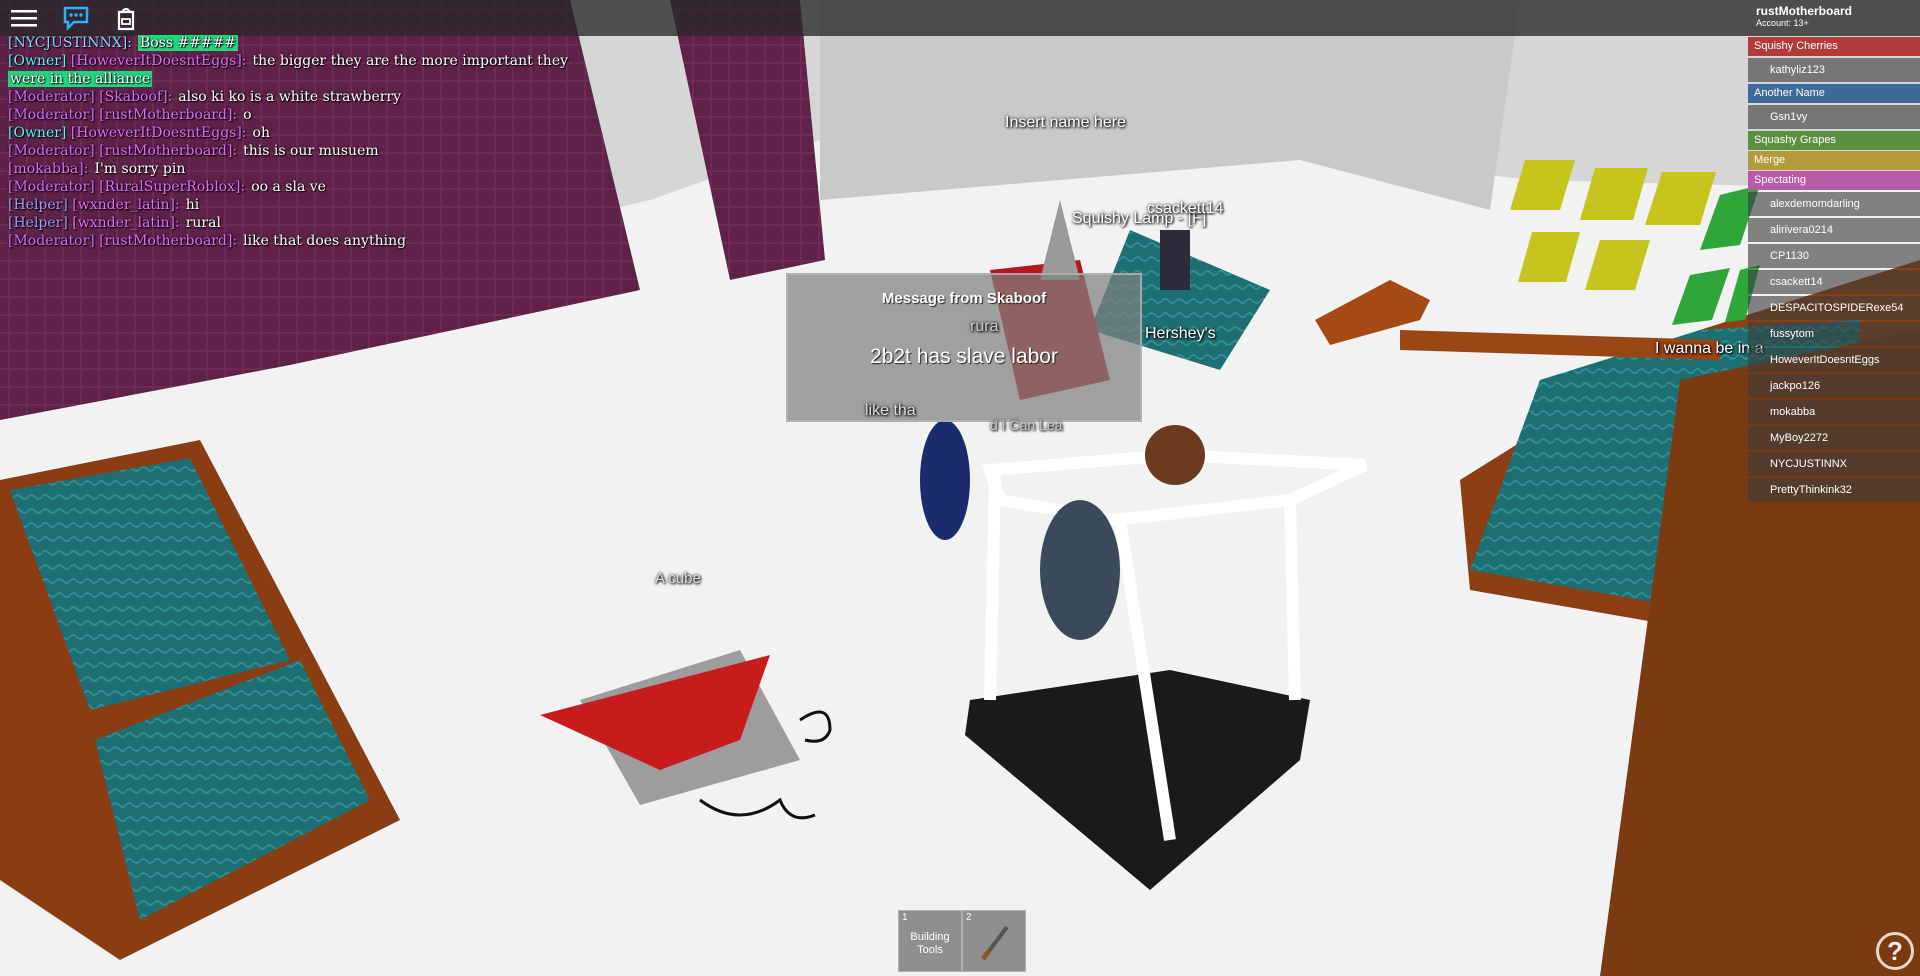  I want to click on player-row: MyBoy2272, so click(1834, 438).